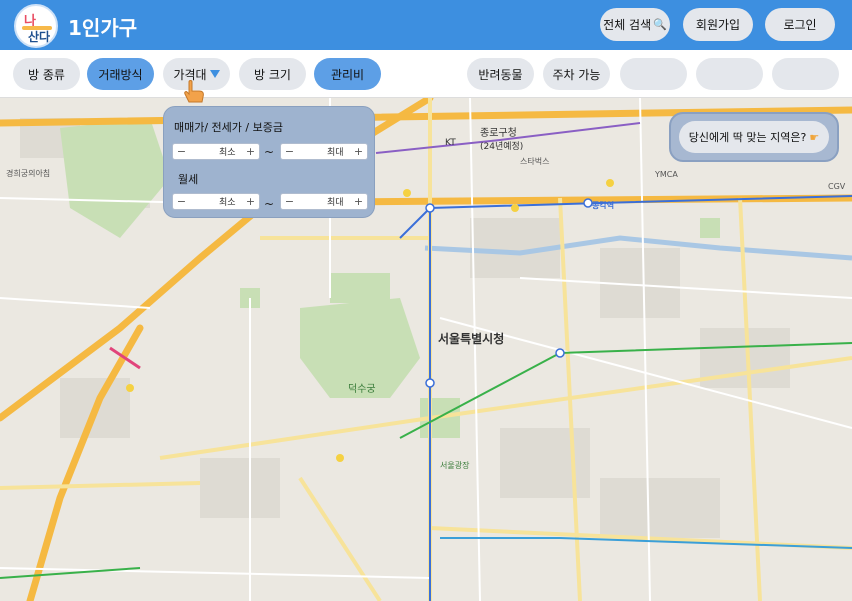 The image size is (852, 601). Describe the element at coordinates (227, 203) in the screenshot. I see `monthly-min-value: 최소` at that location.